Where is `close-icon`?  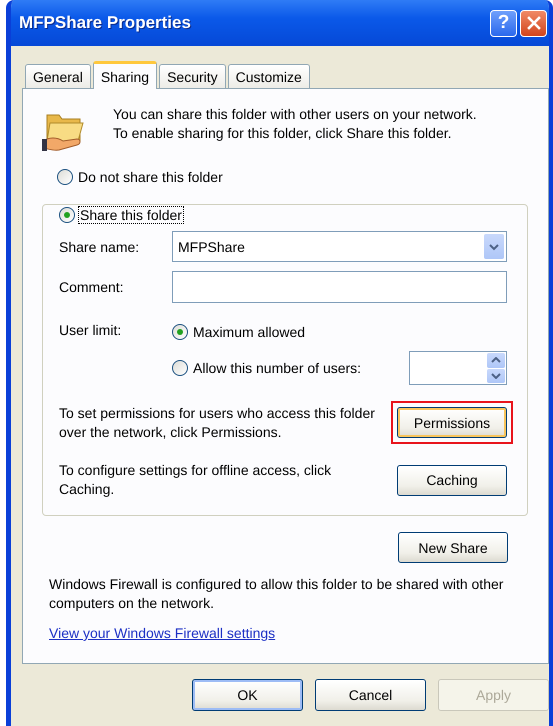
close-icon is located at coordinates (534, 23).